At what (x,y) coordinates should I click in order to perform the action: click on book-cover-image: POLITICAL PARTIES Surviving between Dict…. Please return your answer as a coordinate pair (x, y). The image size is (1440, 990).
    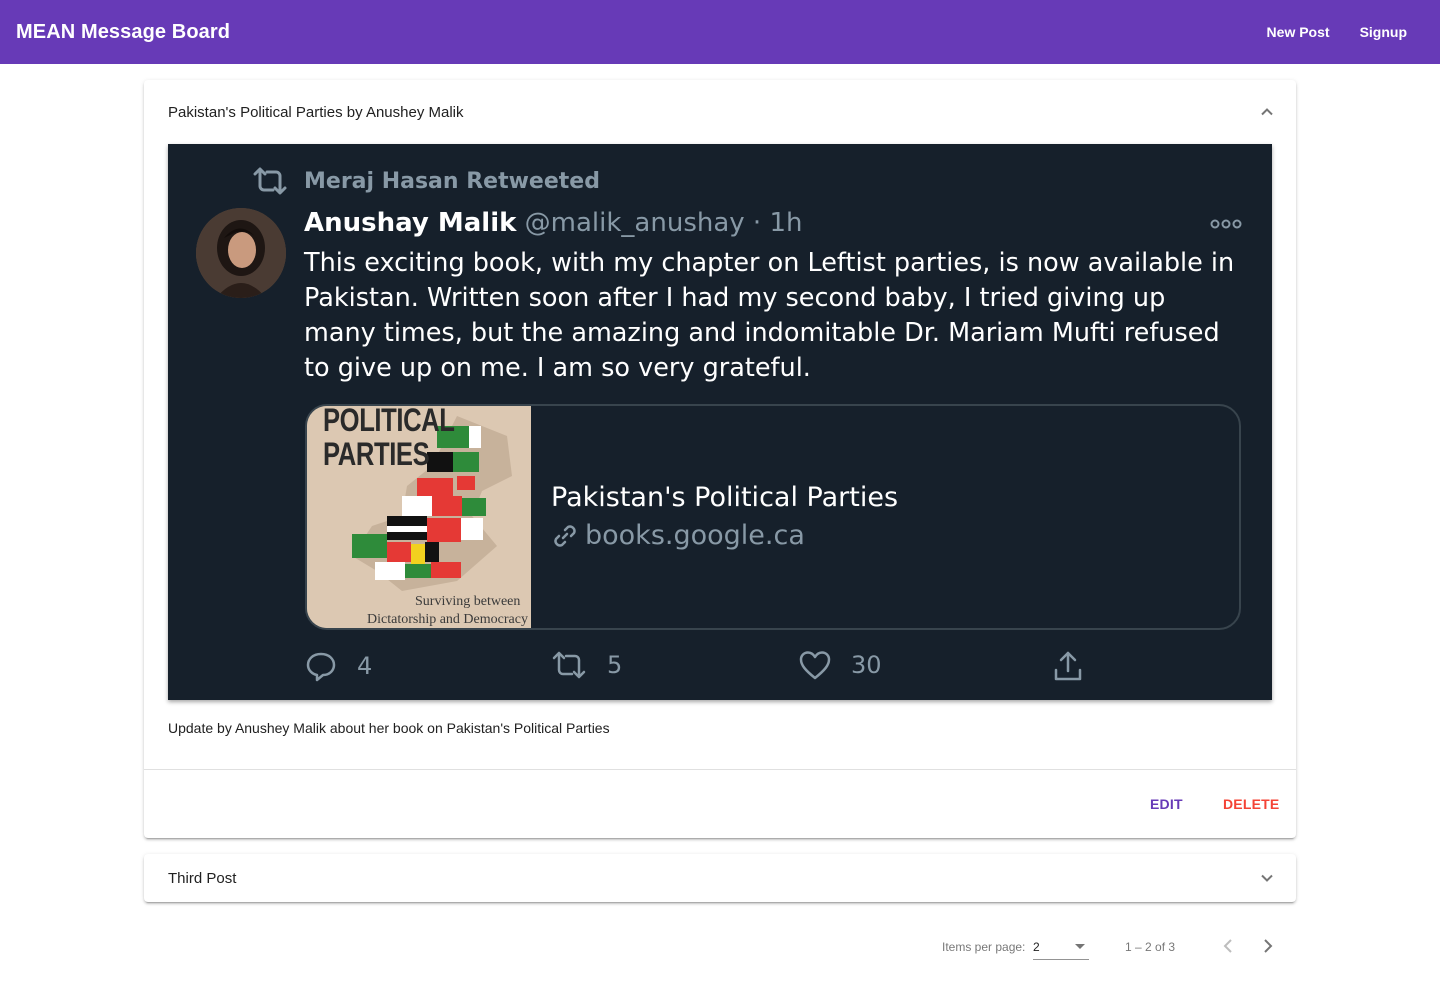
    Looking at the image, I should click on (419, 517).